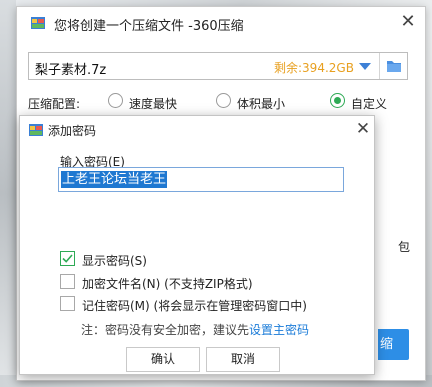 Image resolution: width=432 pixels, height=387 pixels. I want to click on compress-button: 缩, so click(393, 344).